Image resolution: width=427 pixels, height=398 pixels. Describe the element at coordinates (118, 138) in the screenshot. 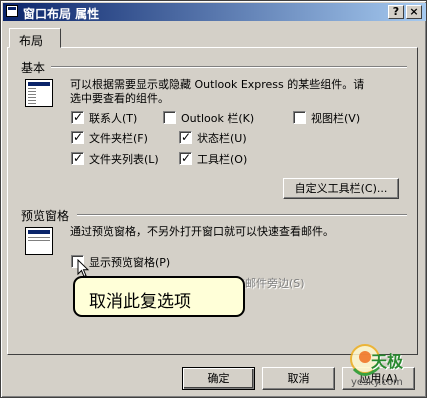

I see `folder-bar-label: 文件夹栏(F)` at that location.